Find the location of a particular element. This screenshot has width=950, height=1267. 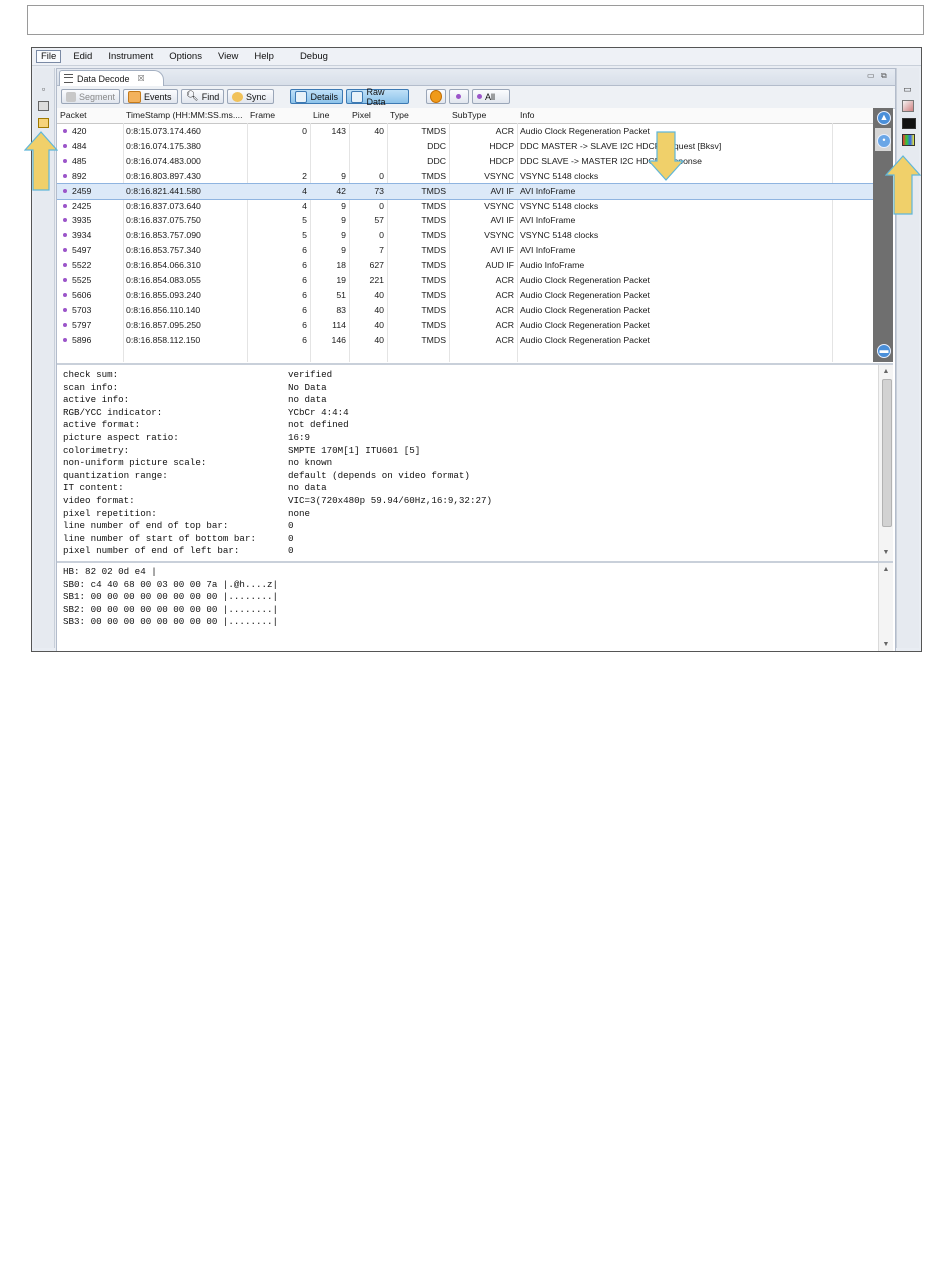

details-scroll-up-icon: ▲ is located at coordinates (886, 372).